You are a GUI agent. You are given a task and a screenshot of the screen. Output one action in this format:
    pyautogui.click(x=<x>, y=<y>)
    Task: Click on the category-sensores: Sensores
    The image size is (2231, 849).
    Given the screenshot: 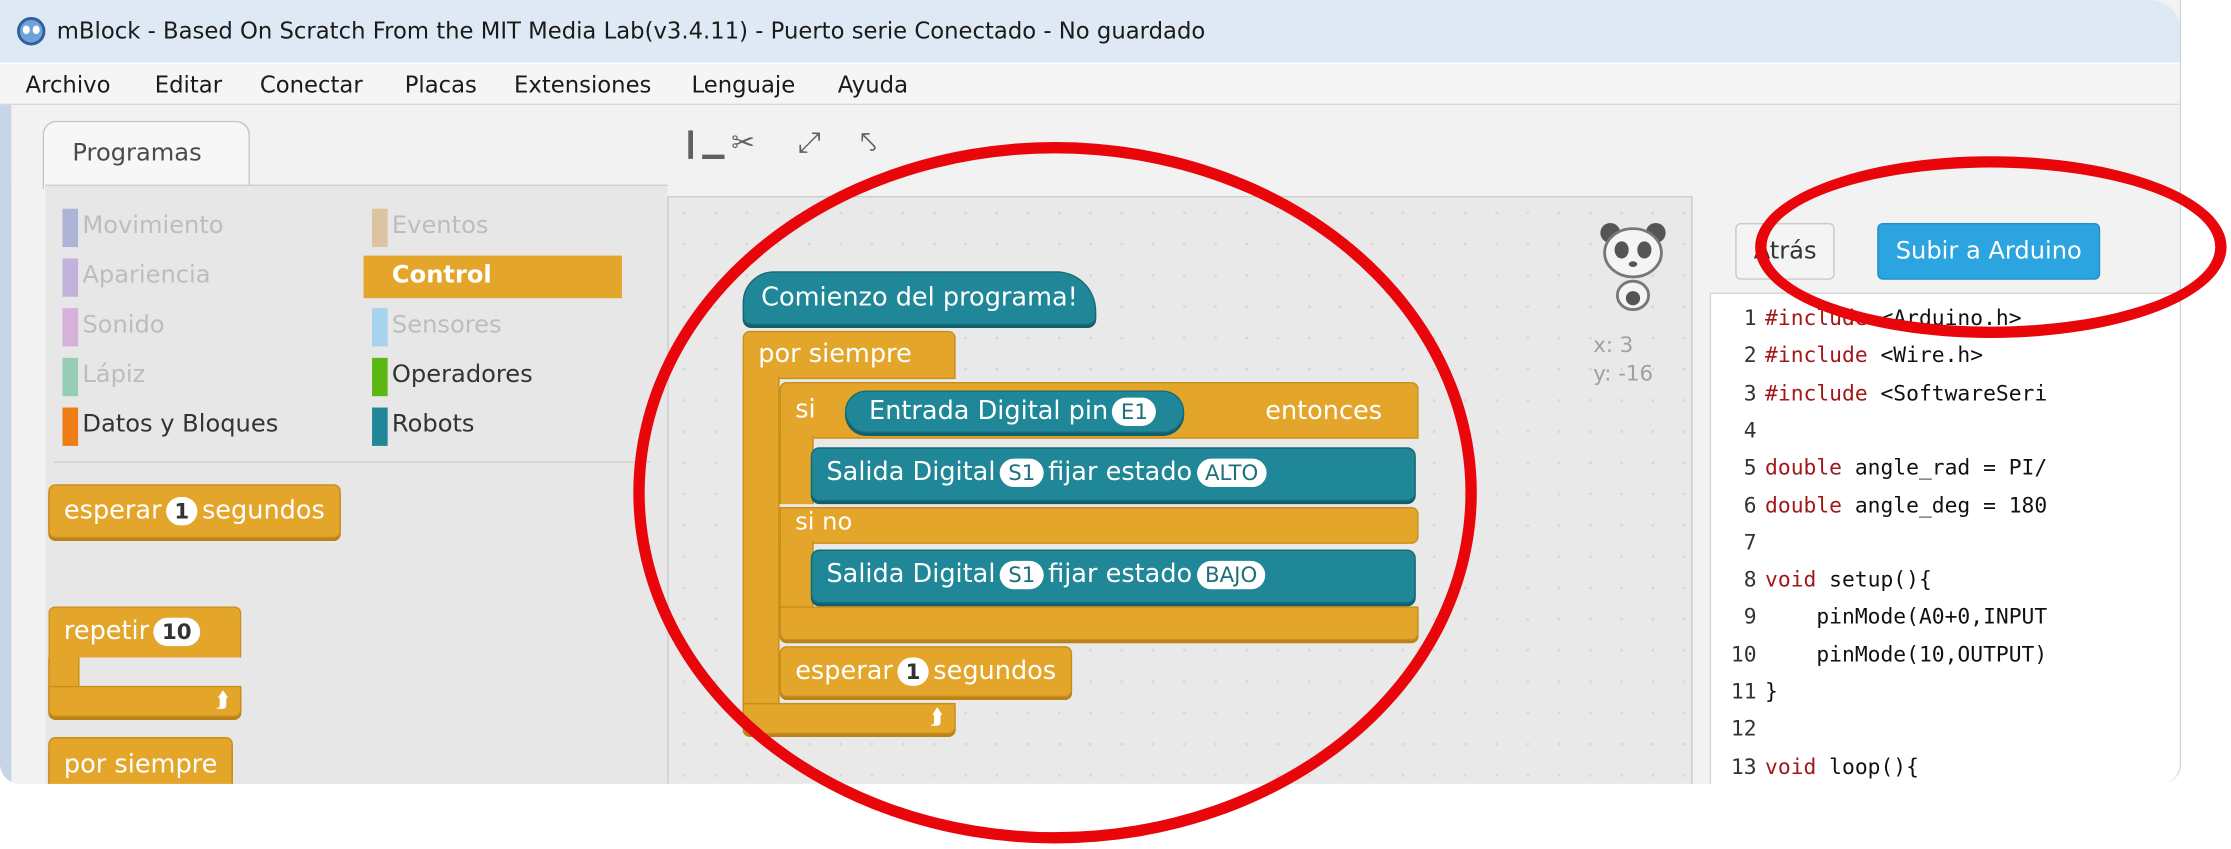 What is the action you would take?
    pyautogui.click(x=433, y=326)
    